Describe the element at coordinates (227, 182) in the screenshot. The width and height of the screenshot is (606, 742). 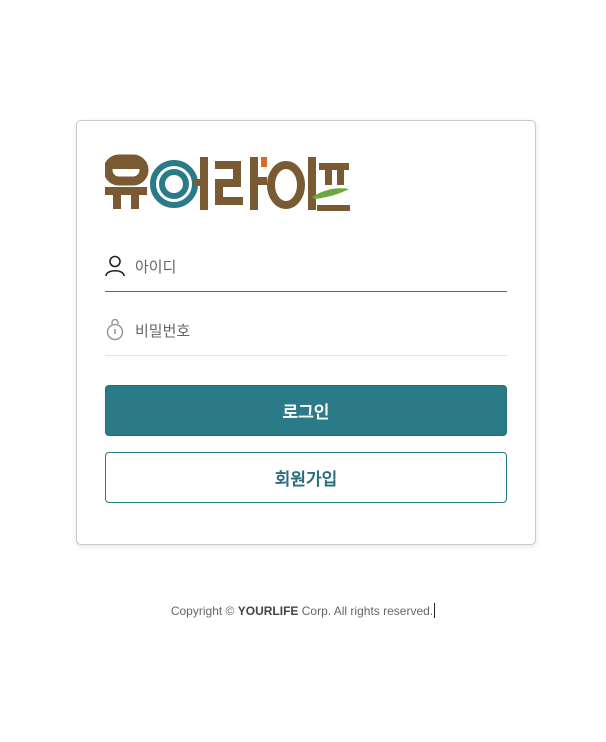
I see `yourlife-logo` at that location.